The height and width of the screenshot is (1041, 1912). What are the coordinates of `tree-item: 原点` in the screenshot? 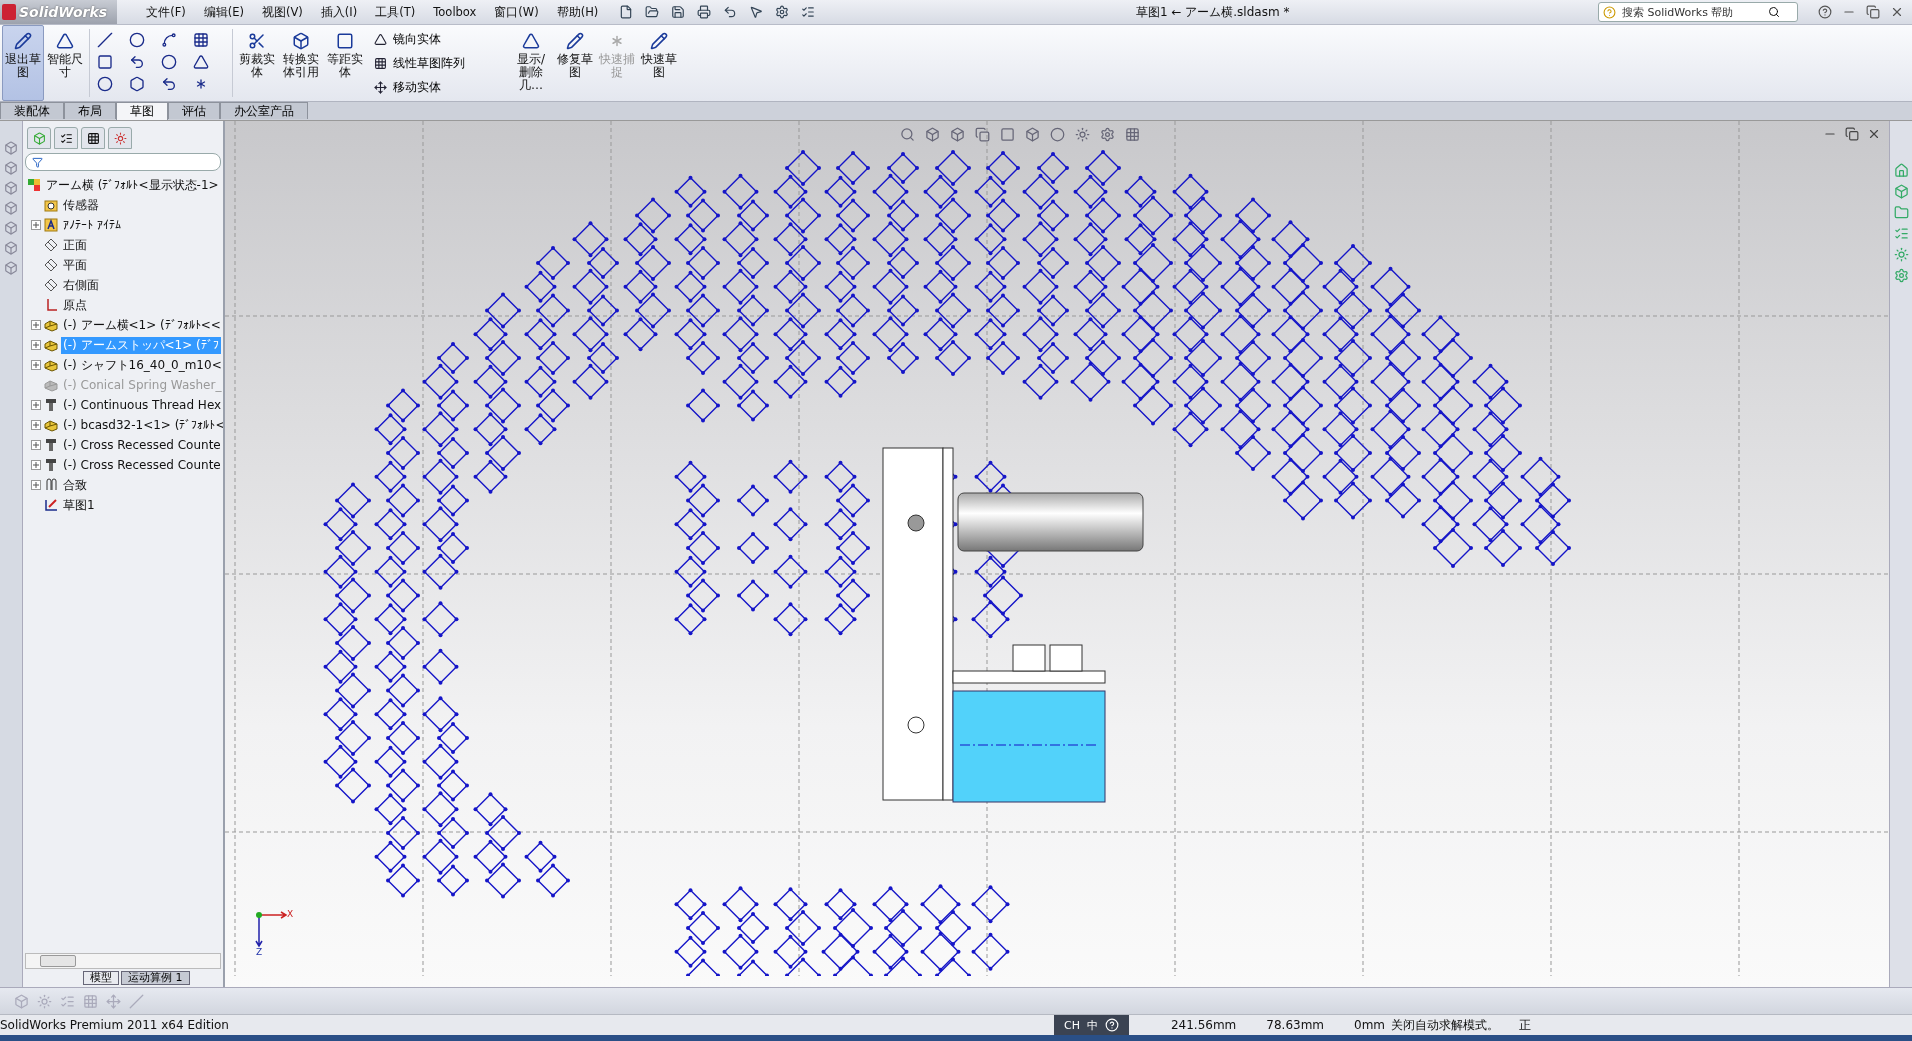 It's located at (75, 305).